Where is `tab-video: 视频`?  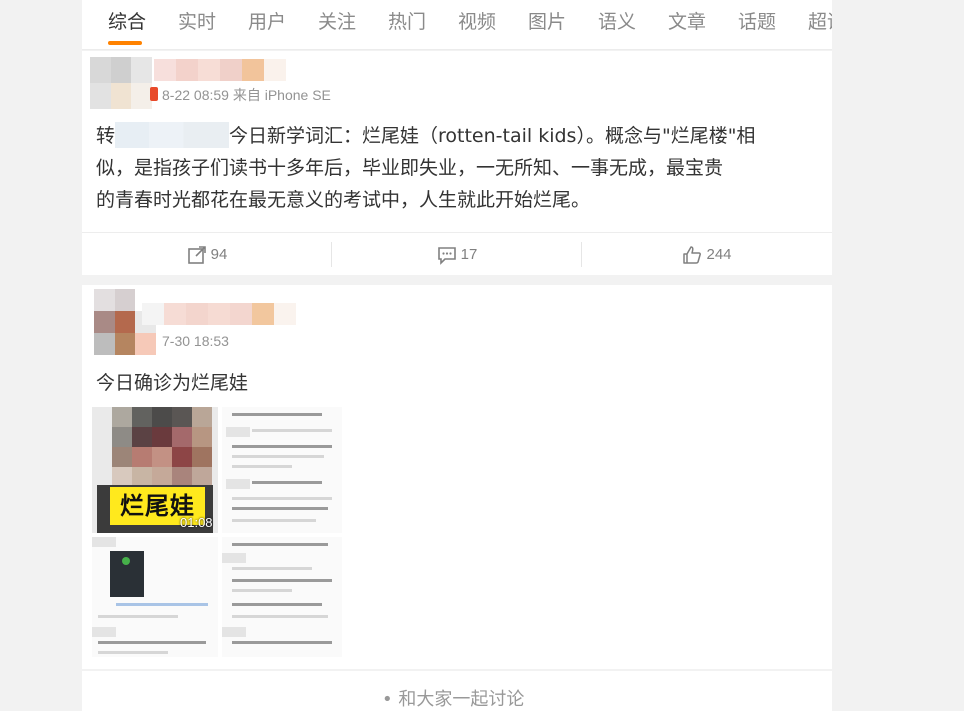
tab-video: 视频 is located at coordinates (477, 25).